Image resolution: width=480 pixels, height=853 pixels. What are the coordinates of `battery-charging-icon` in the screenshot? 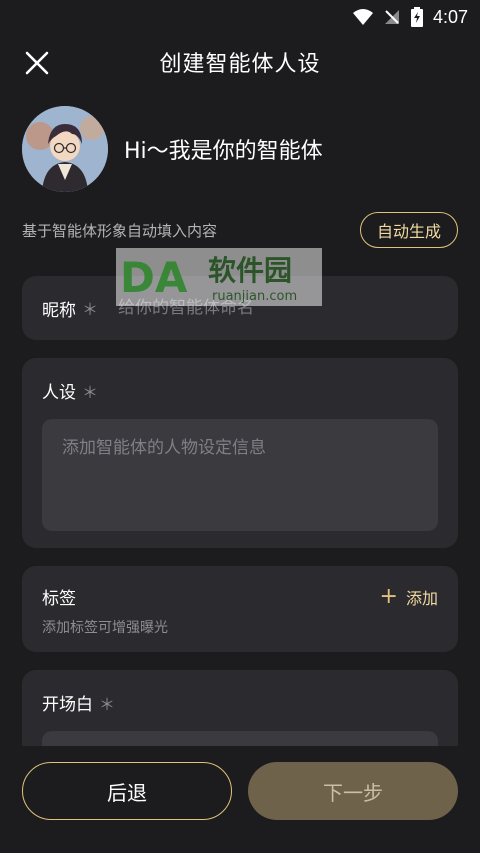 It's located at (416, 17).